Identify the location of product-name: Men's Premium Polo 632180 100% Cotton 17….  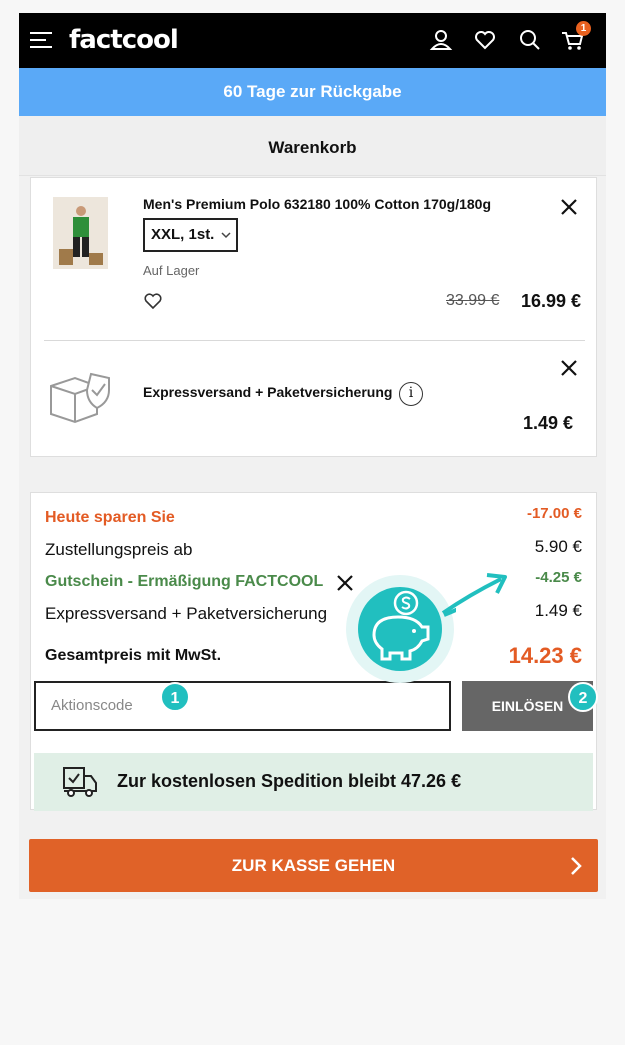
(317, 204).